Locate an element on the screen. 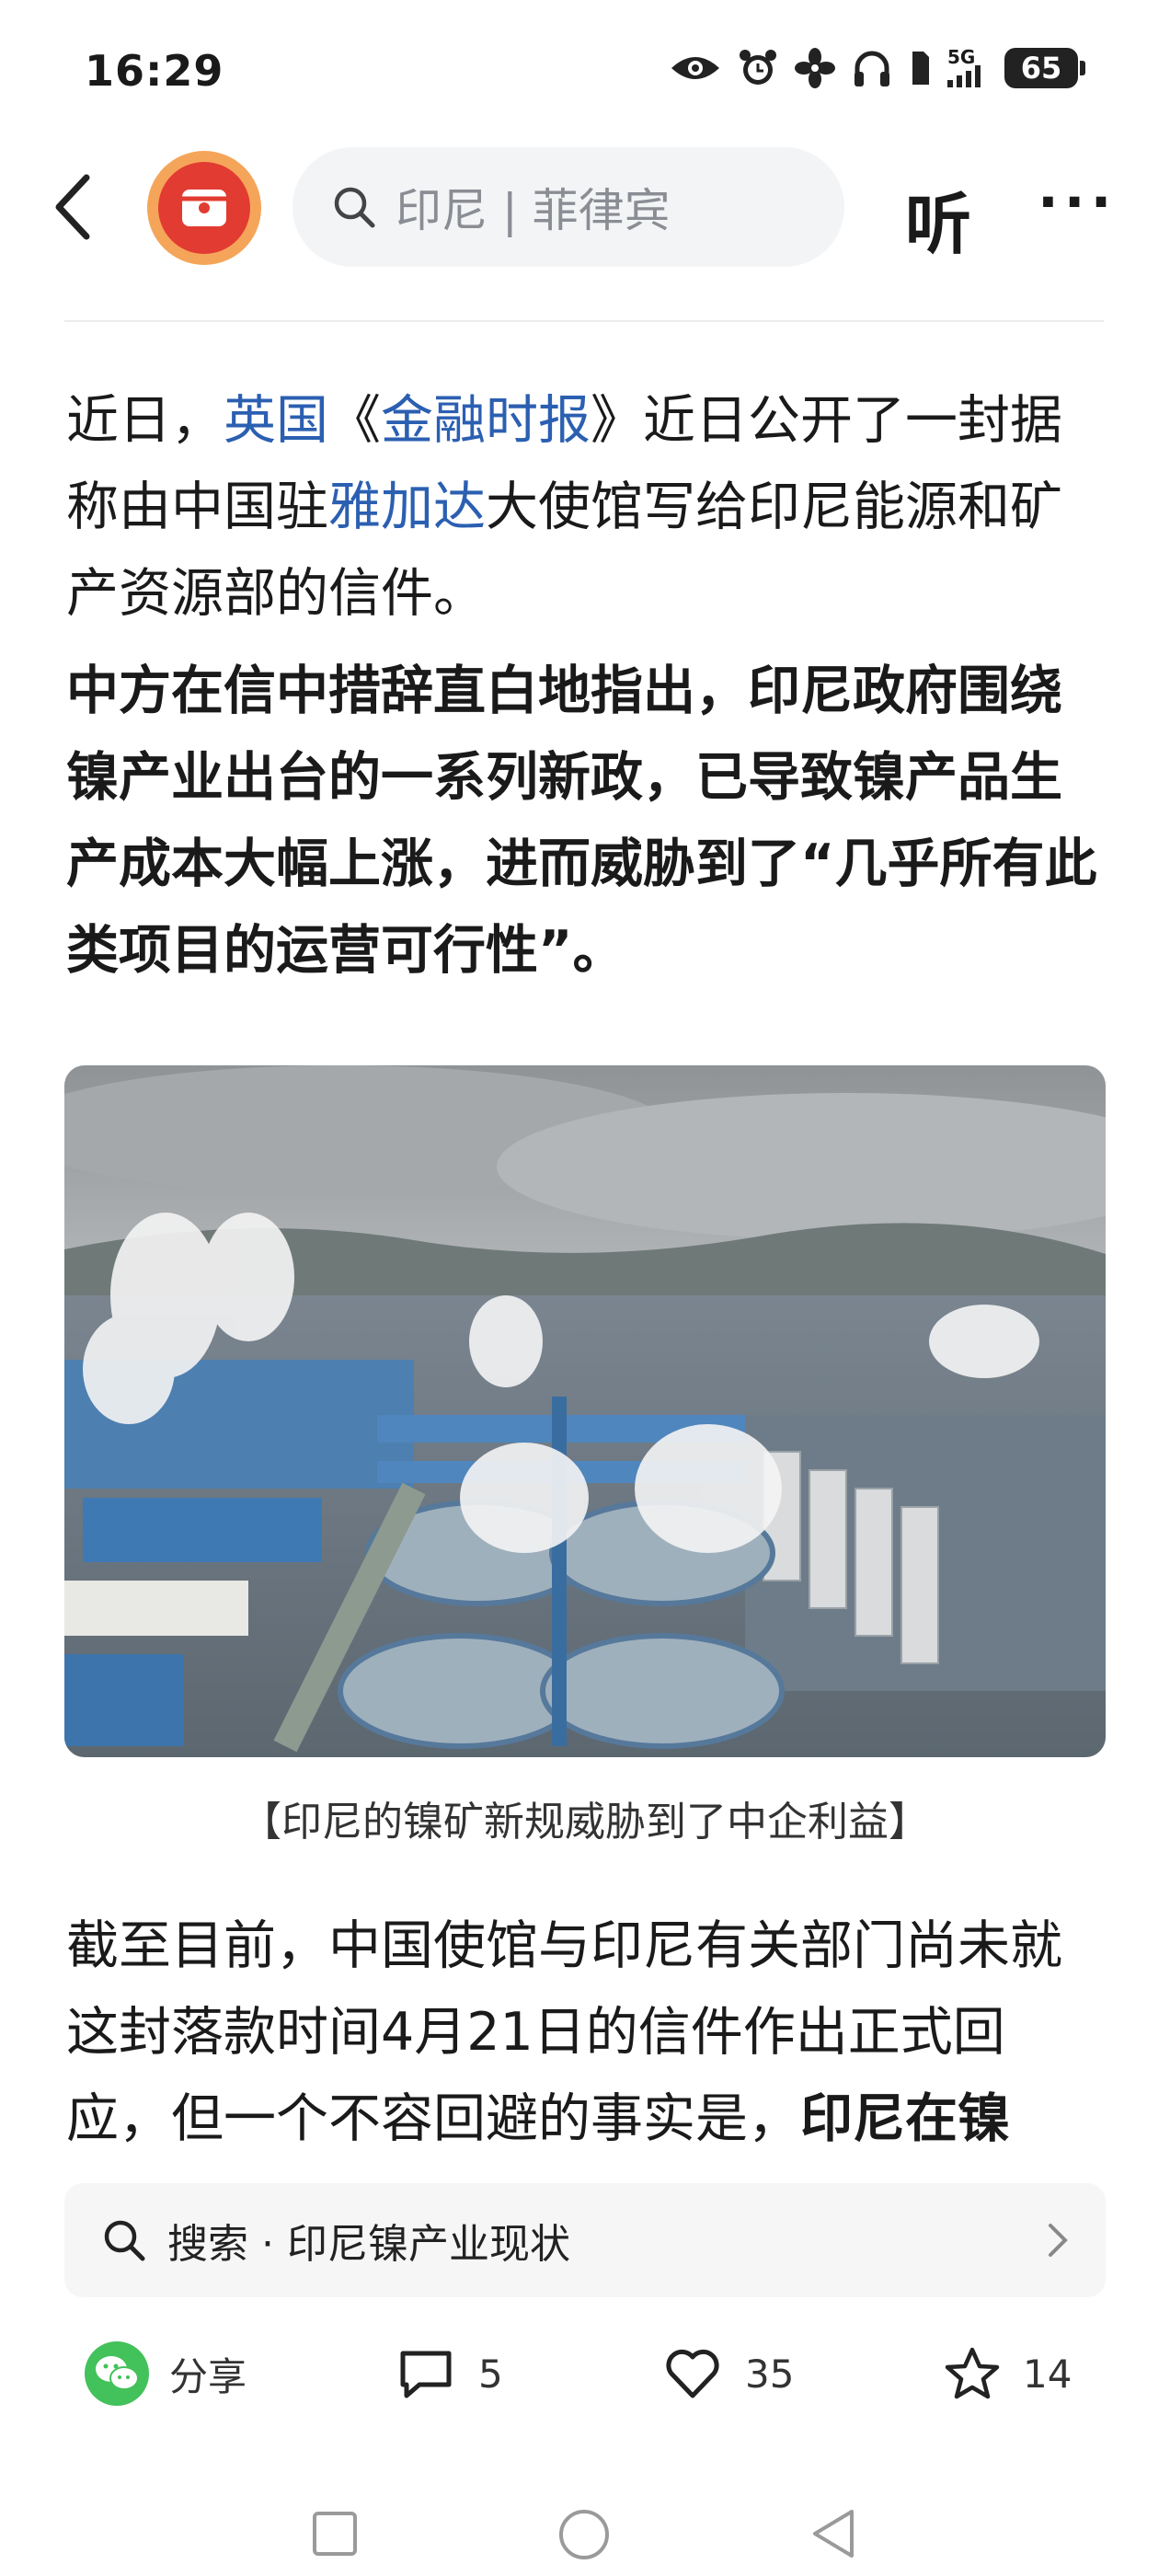  recent-apps-icon is located at coordinates (335, 2534).